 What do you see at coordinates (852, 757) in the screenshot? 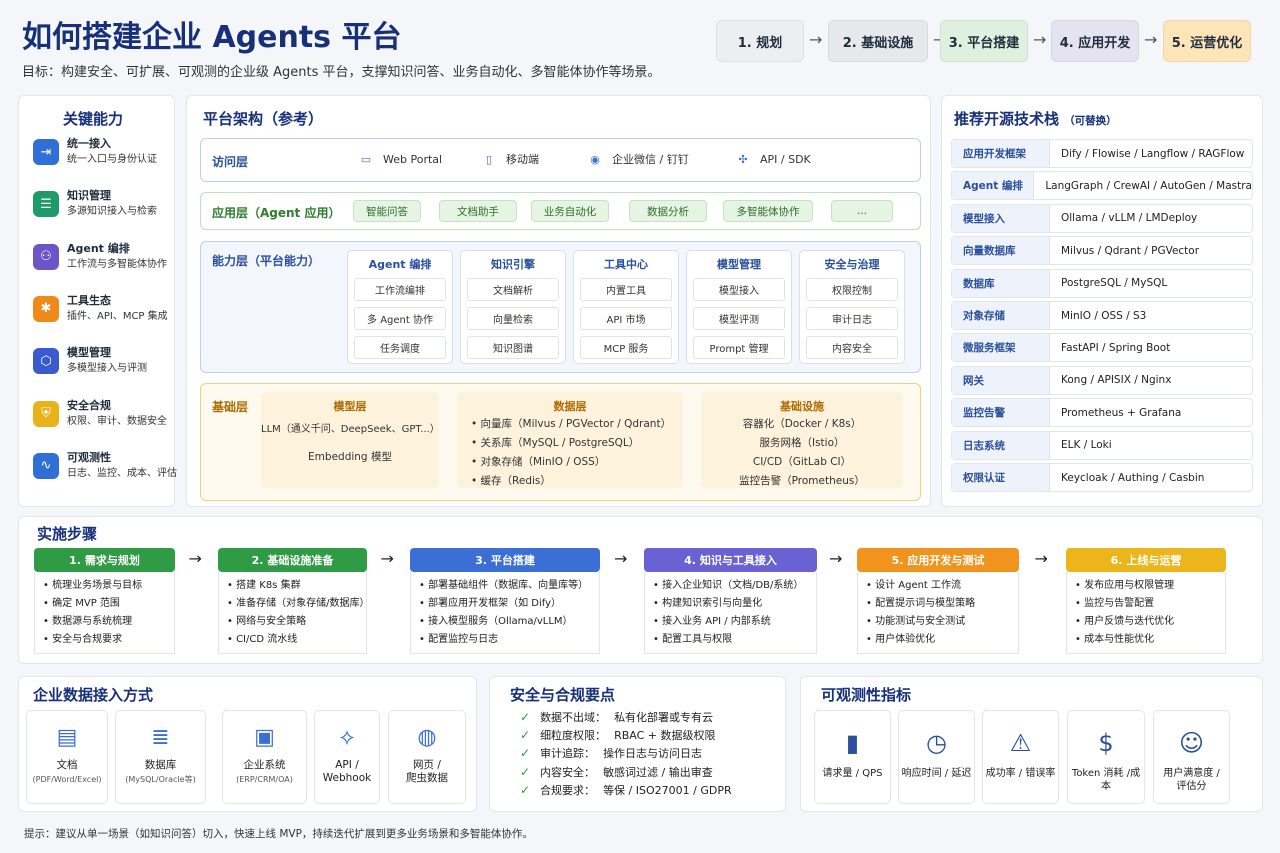
I see `metric-card: ▮ 请求量 / QPS` at bounding box center [852, 757].